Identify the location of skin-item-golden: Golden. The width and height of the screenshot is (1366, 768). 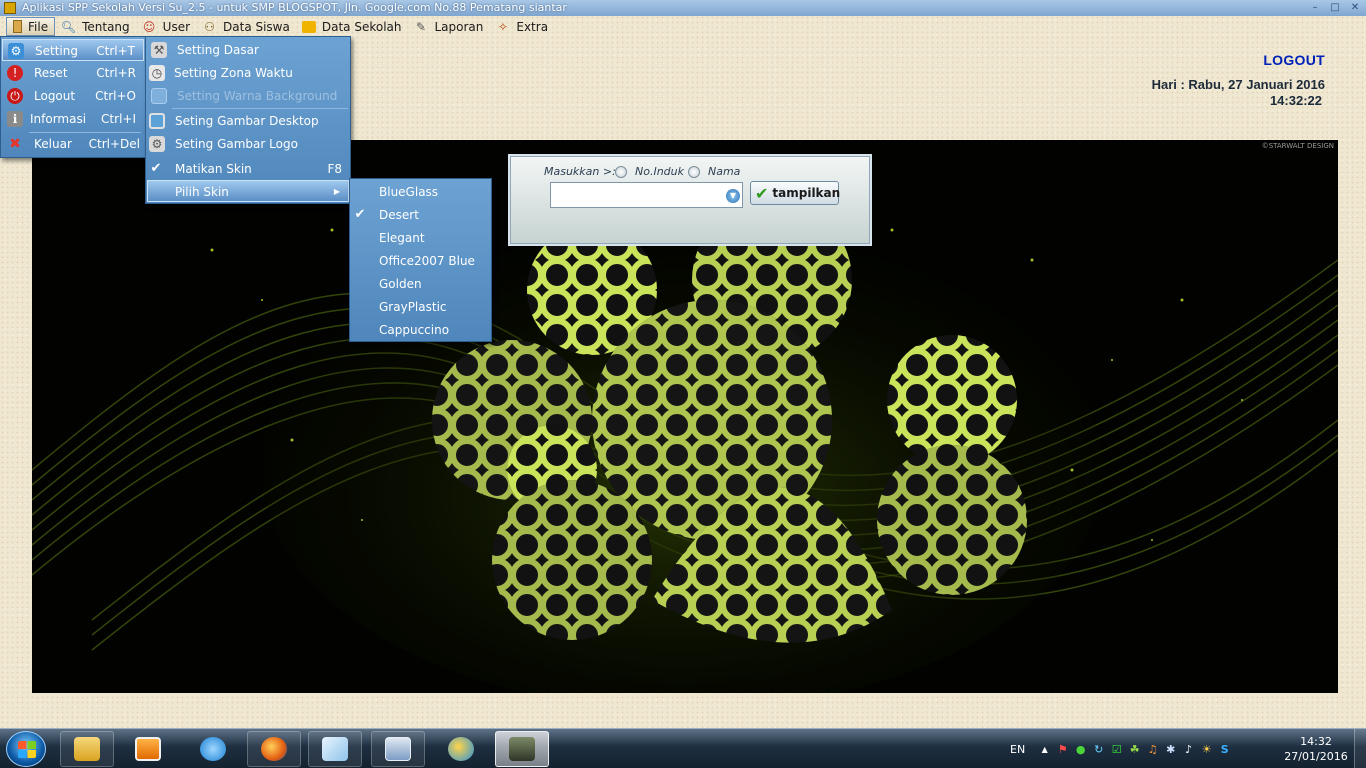
(420, 284).